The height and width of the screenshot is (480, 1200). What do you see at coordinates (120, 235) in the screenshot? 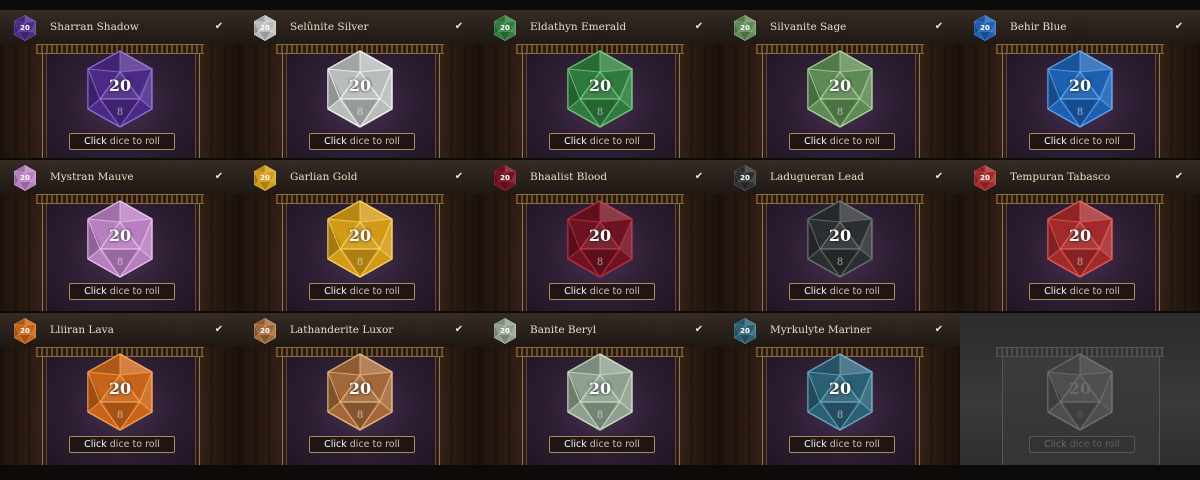
I see `dice-card: 20 Mystran Mauve ✔ 20 8 Click dice to roll` at bounding box center [120, 235].